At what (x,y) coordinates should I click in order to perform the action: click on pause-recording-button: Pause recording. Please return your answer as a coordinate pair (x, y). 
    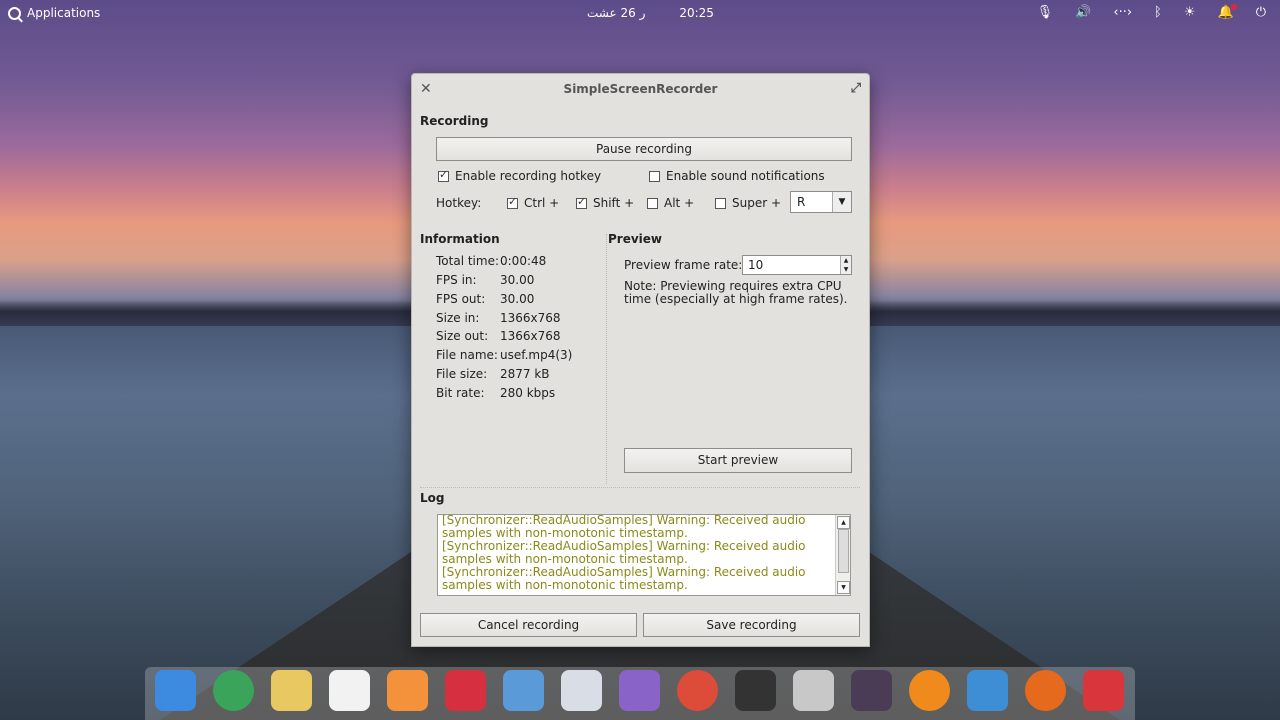
    Looking at the image, I should click on (644, 149).